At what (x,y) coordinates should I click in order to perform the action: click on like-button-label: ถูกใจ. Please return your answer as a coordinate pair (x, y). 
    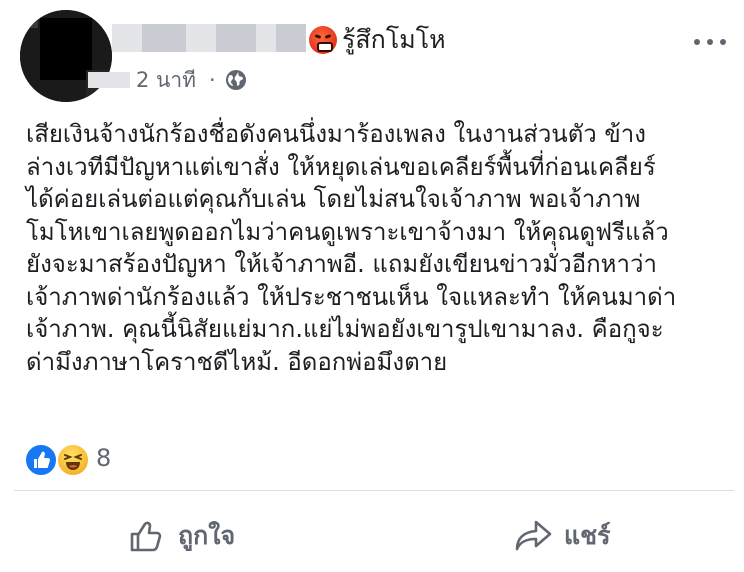
    Looking at the image, I should click on (207, 535).